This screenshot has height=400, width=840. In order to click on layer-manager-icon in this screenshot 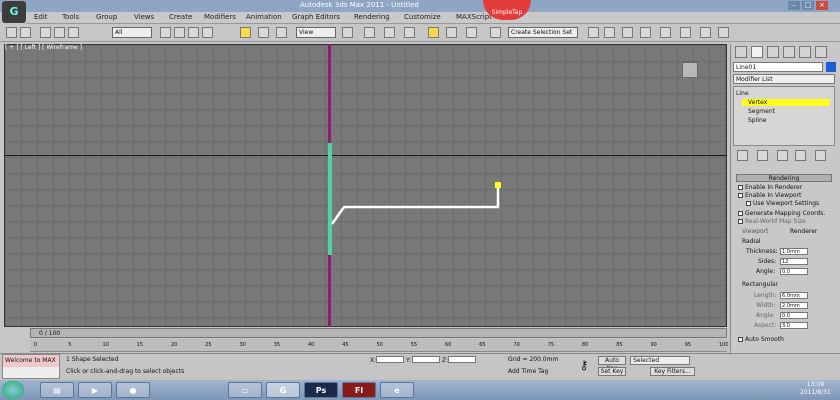, I will do `click(627, 32)`.